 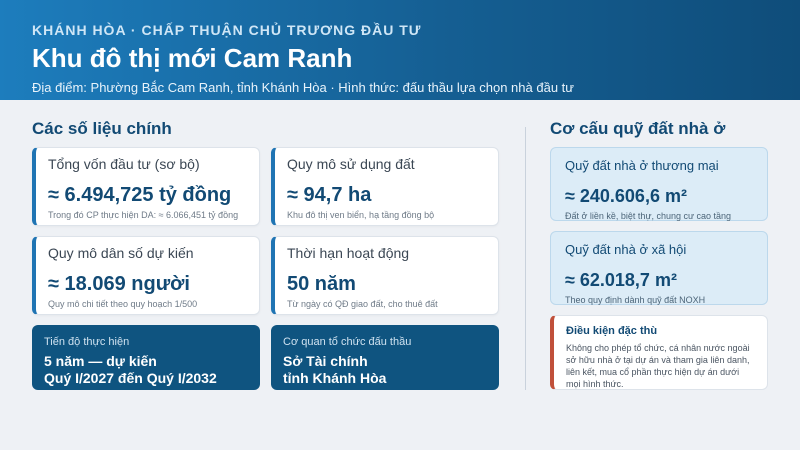 What do you see at coordinates (335, 378) in the screenshot?
I see `agency-line-2: tỉnh Khánh Hòa` at bounding box center [335, 378].